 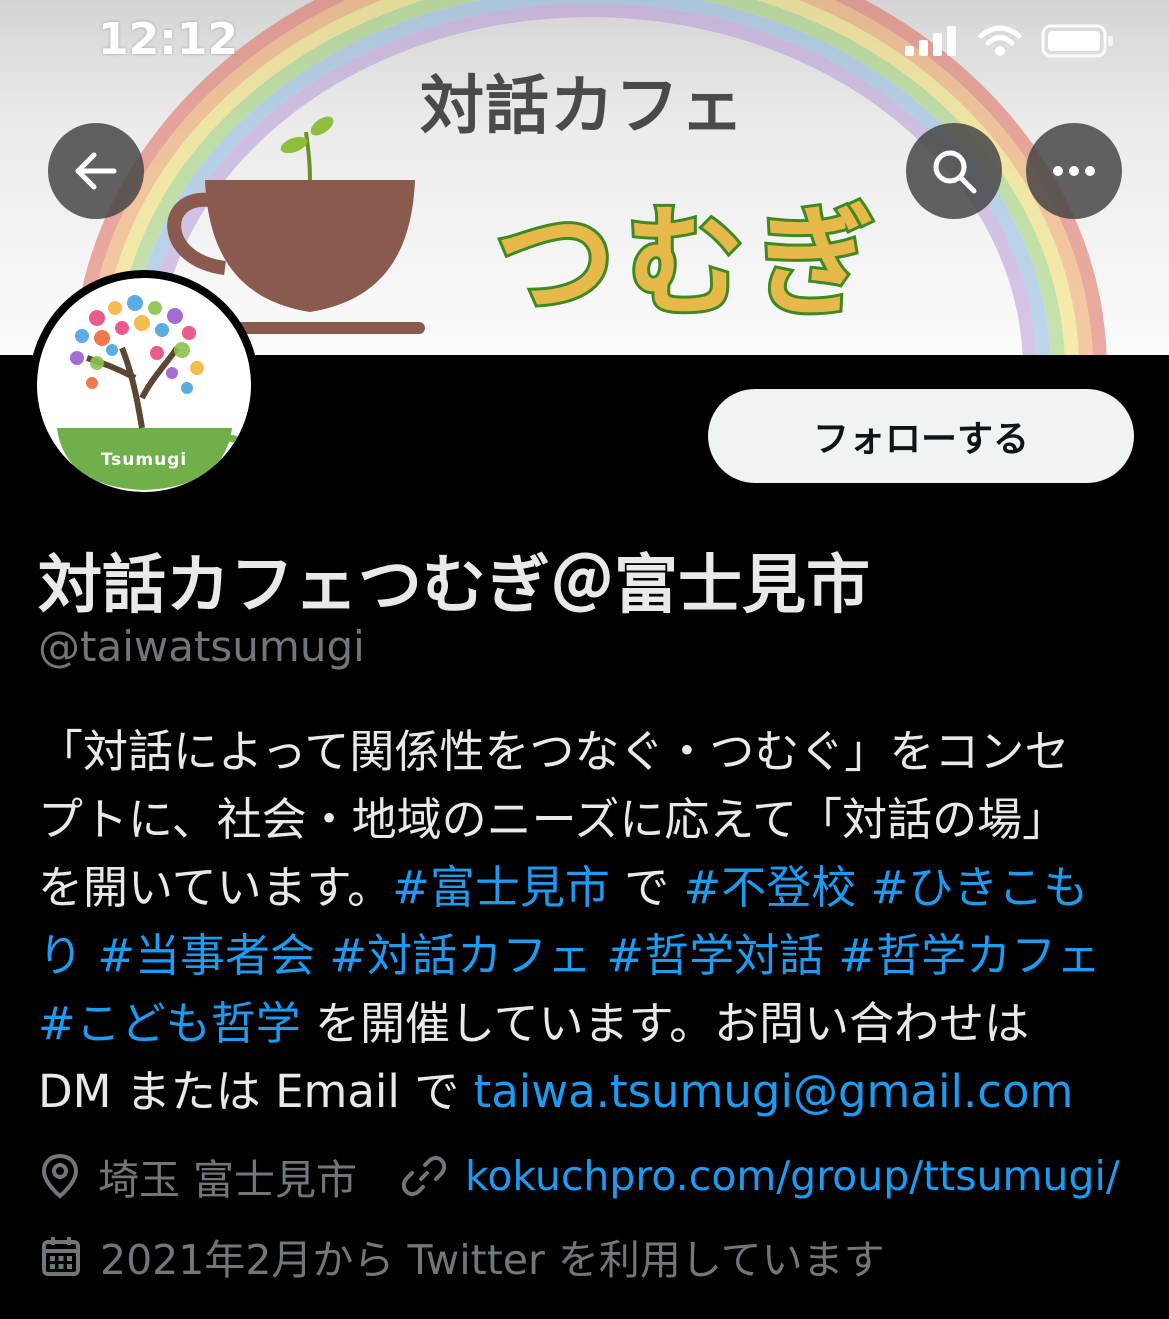 I want to click on bio-text: 「対話によって関係性をつなぐ・つむぐ」をコンセ, so click(x=554, y=751).